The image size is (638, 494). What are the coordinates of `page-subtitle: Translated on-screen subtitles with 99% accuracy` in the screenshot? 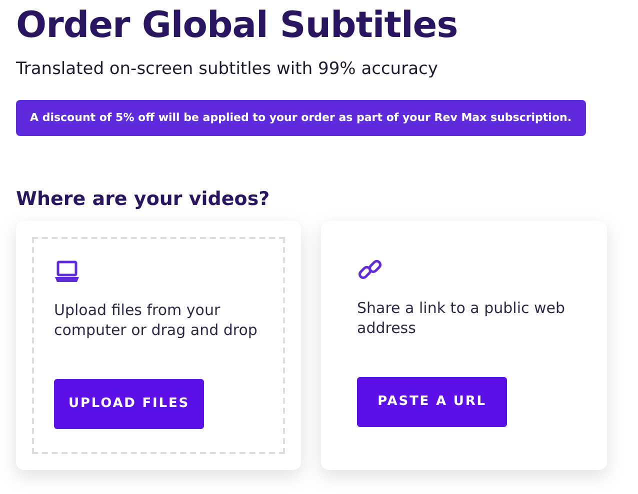 It's located at (227, 70).